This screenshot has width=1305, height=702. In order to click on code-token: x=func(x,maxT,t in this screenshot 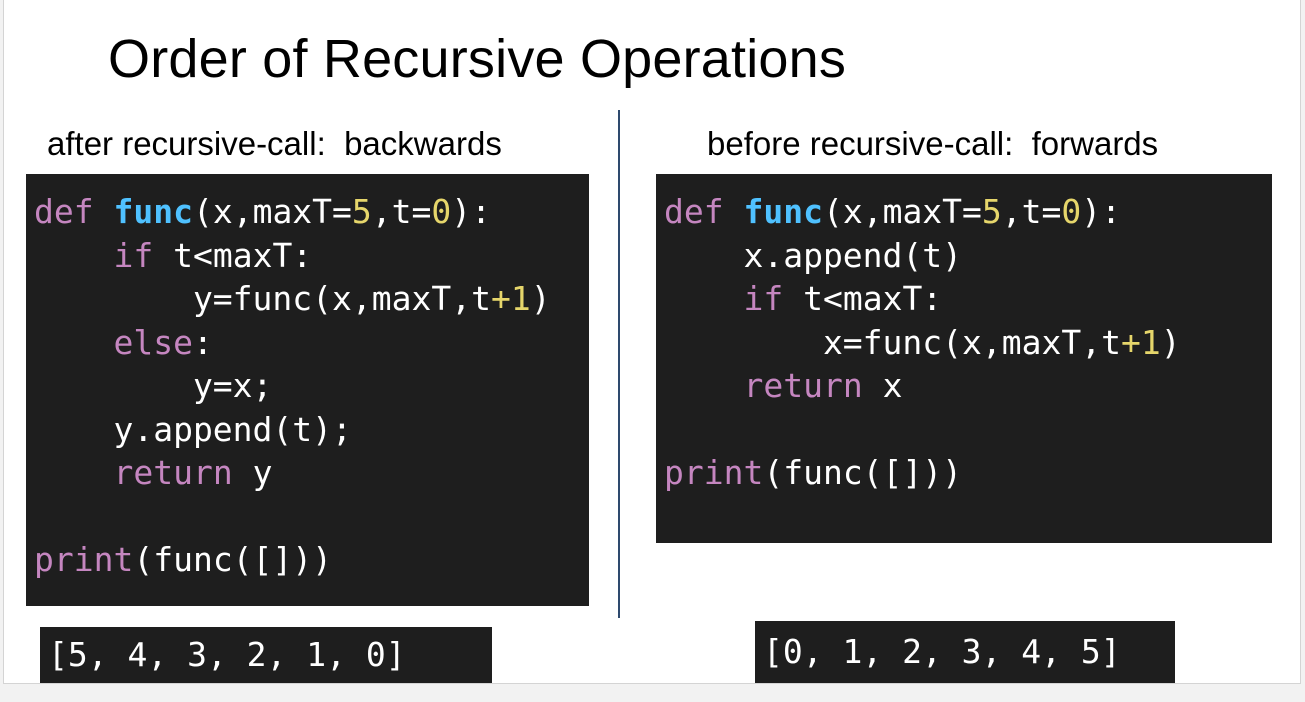, I will do `click(892, 342)`.